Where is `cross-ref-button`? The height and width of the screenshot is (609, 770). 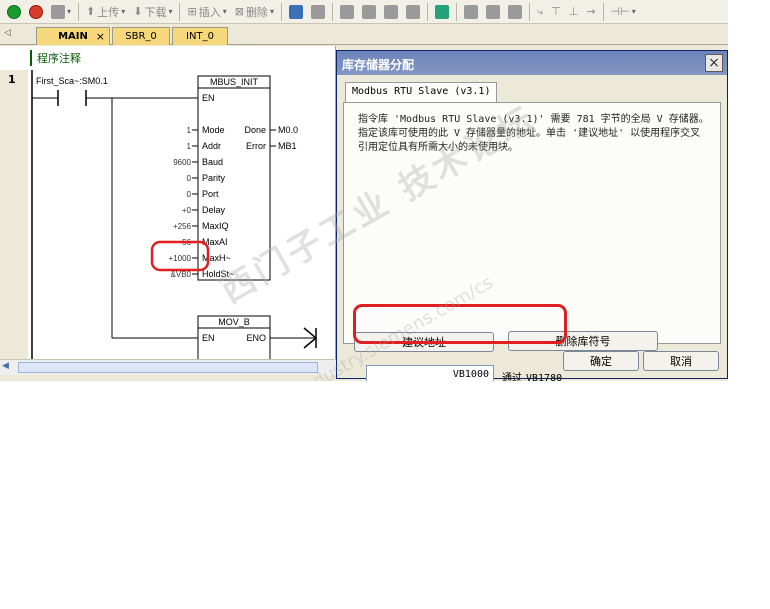 cross-ref-button is located at coordinates (318, 12).